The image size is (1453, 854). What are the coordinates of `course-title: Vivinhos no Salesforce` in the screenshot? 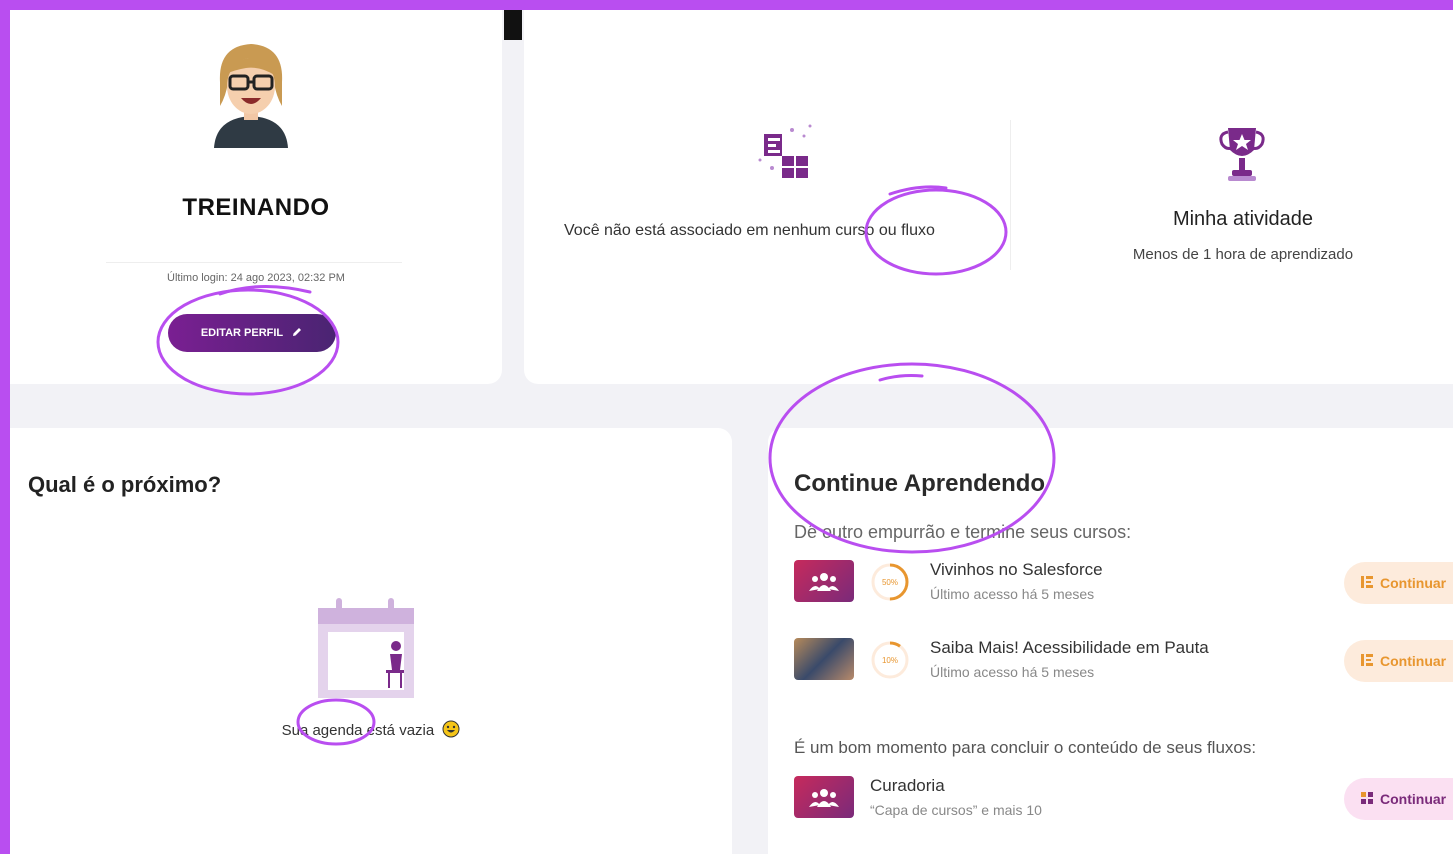 It's located at (1016, 569).